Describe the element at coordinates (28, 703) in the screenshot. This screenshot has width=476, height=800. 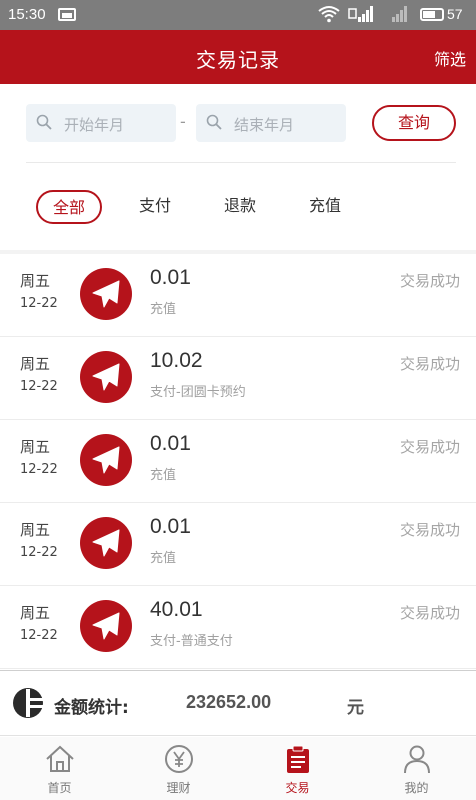
I see `brand-logo-icon` at that location.